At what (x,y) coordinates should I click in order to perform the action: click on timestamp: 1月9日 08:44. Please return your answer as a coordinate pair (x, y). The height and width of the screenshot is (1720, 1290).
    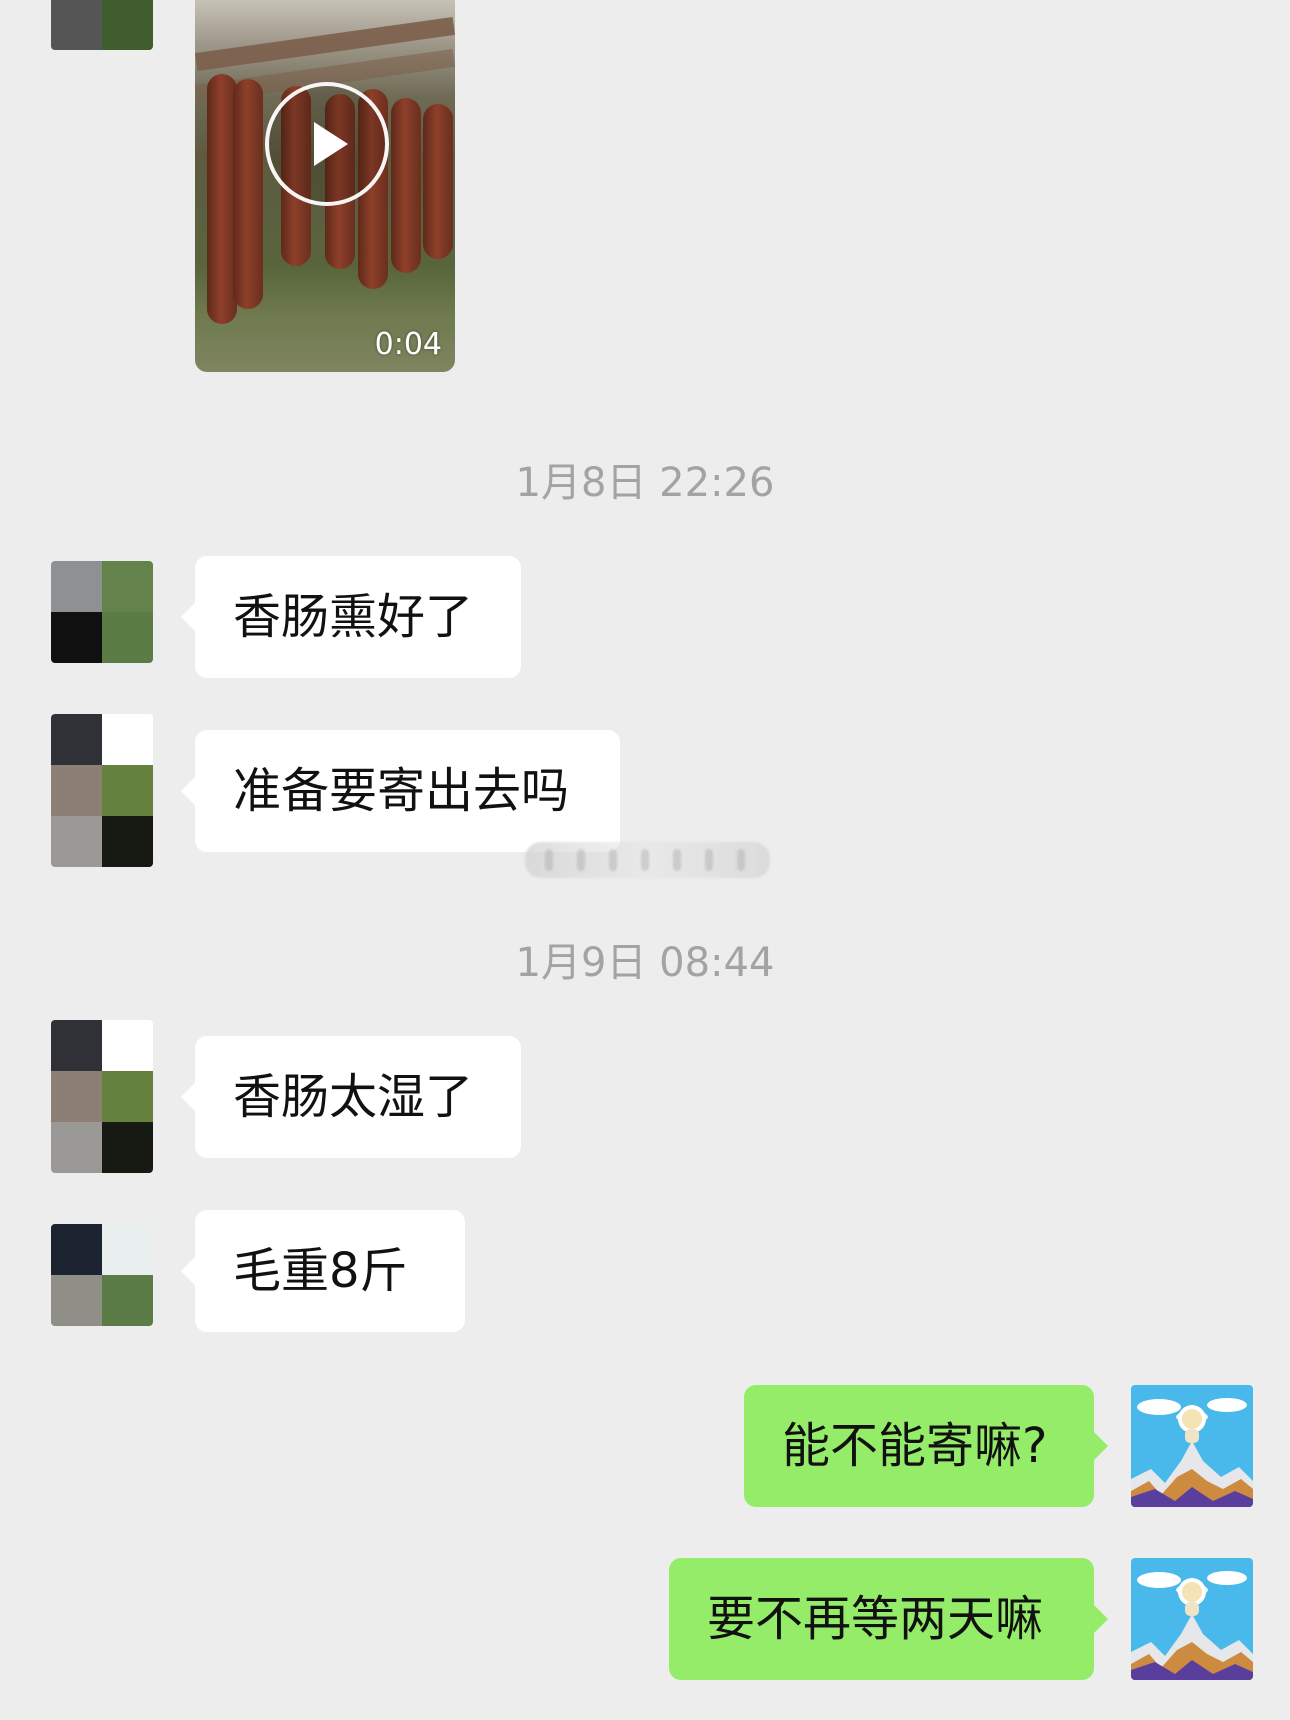
    Looking at the image, I should click on (645, 963).